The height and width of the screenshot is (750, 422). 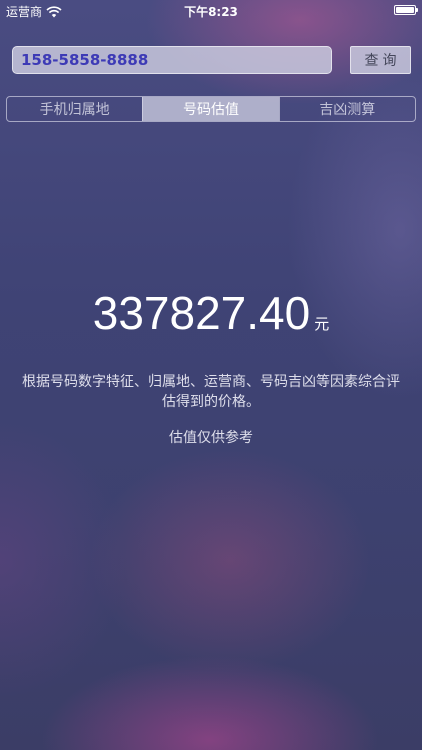 What do you see at coordinates (211, 438) in the screenshot?
I see `valuation-disclaimer: 估值仅供参考` at bounding box center [211, 438].